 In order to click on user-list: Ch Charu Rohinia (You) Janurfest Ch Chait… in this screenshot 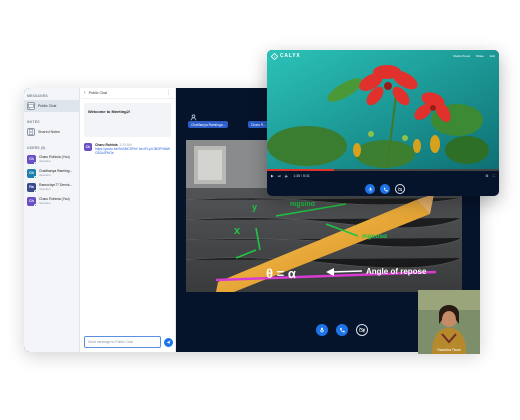, I will do `click(51, 180)`.